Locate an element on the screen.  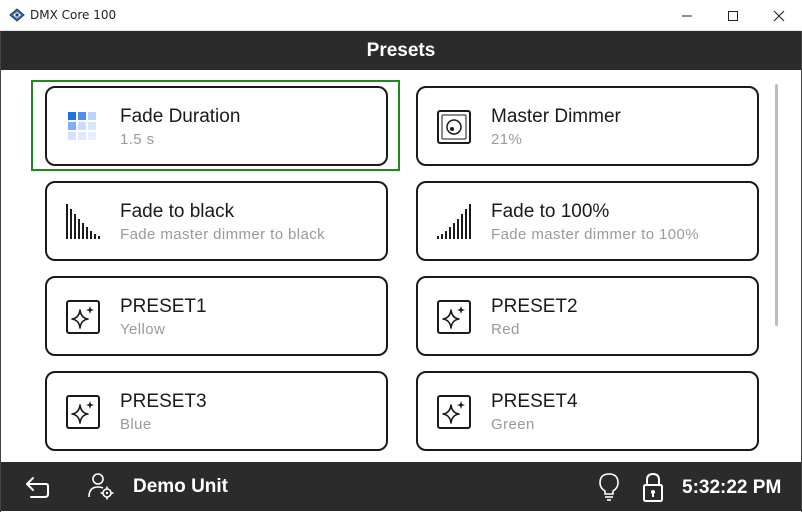
preset-card-preset1: PRESET1 Yellow is located at coordinates (216, 316).